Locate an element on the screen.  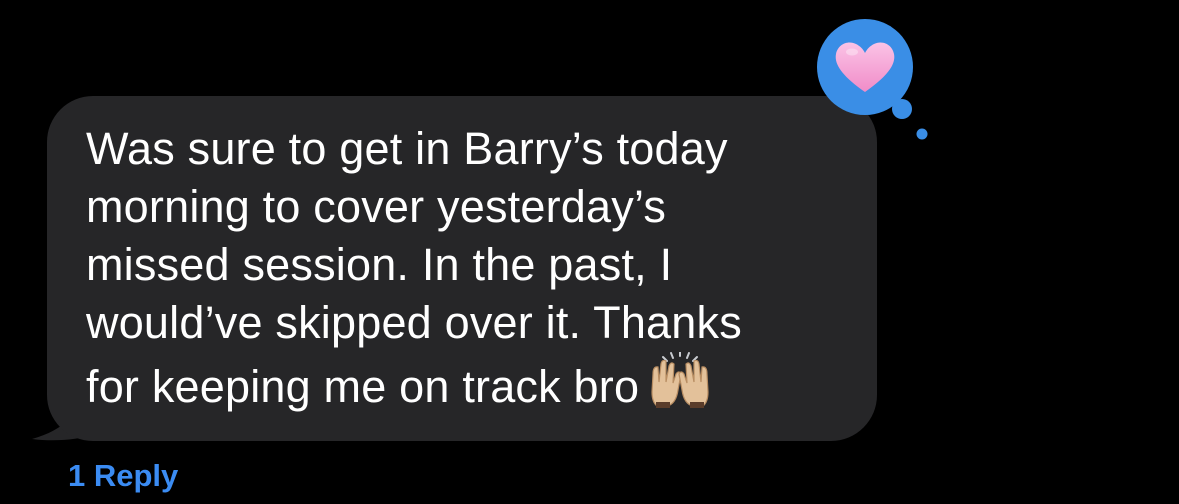
reply-count-link: 1 Reply is located at coordinates (123, 476).